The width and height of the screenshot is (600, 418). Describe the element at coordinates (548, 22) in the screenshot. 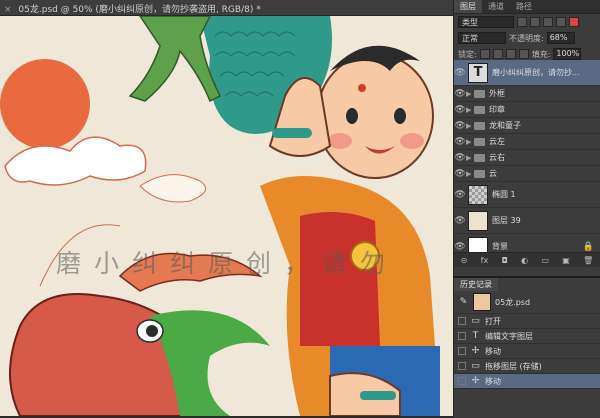

I see `filter-text-icon` at that location.